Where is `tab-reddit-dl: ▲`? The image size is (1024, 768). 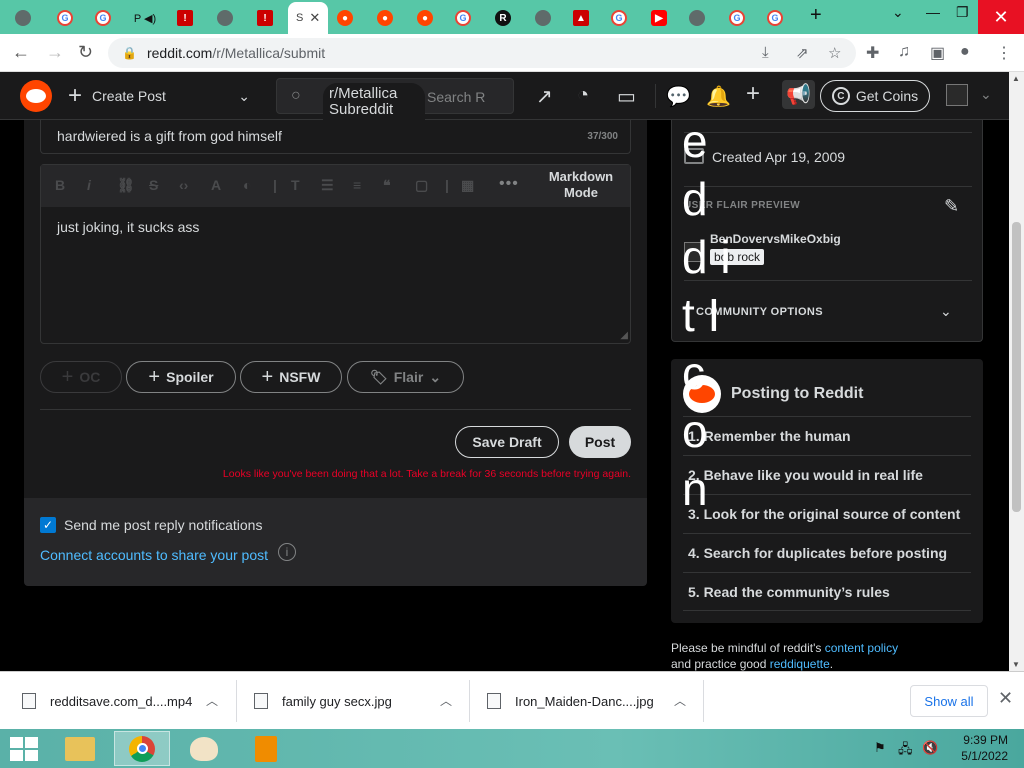 tab-reddit-dl: ▲ is located at coordinates (581, 18).